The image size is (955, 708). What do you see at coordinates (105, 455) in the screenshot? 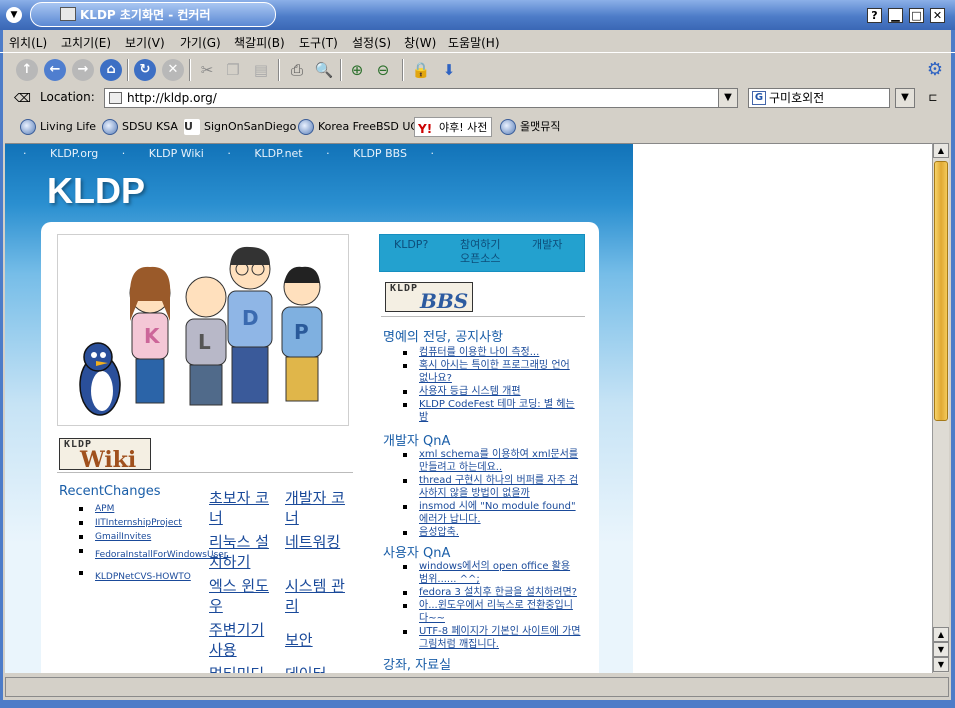
I see `kldp-wiki-logo: KLDP Wiki` at bounding box center [105, 455].